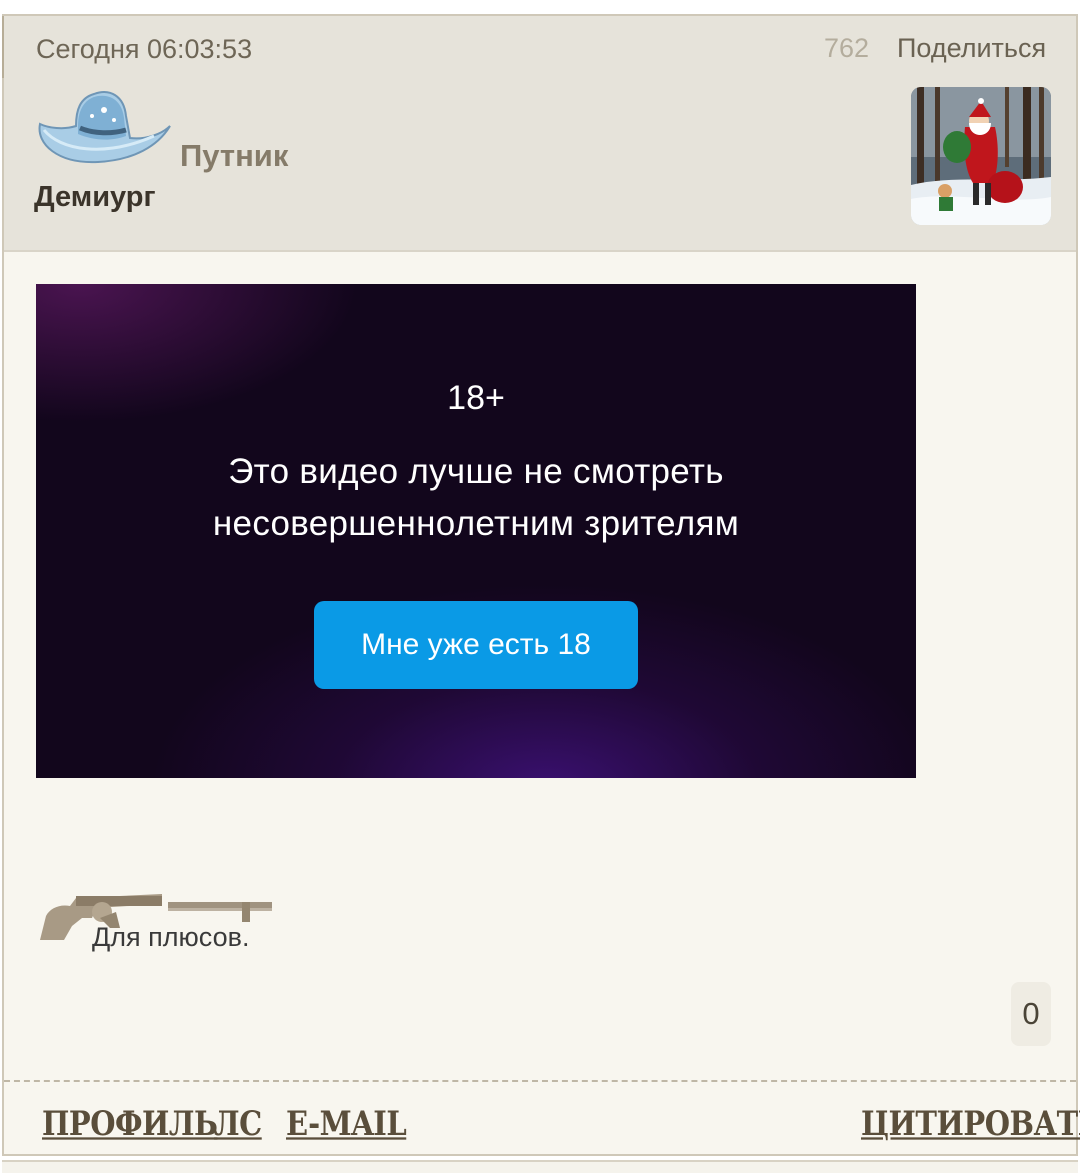 This screenshot has height=1173, width=1080. I want to click on rating-counter: 0, so click(1031, 1014).